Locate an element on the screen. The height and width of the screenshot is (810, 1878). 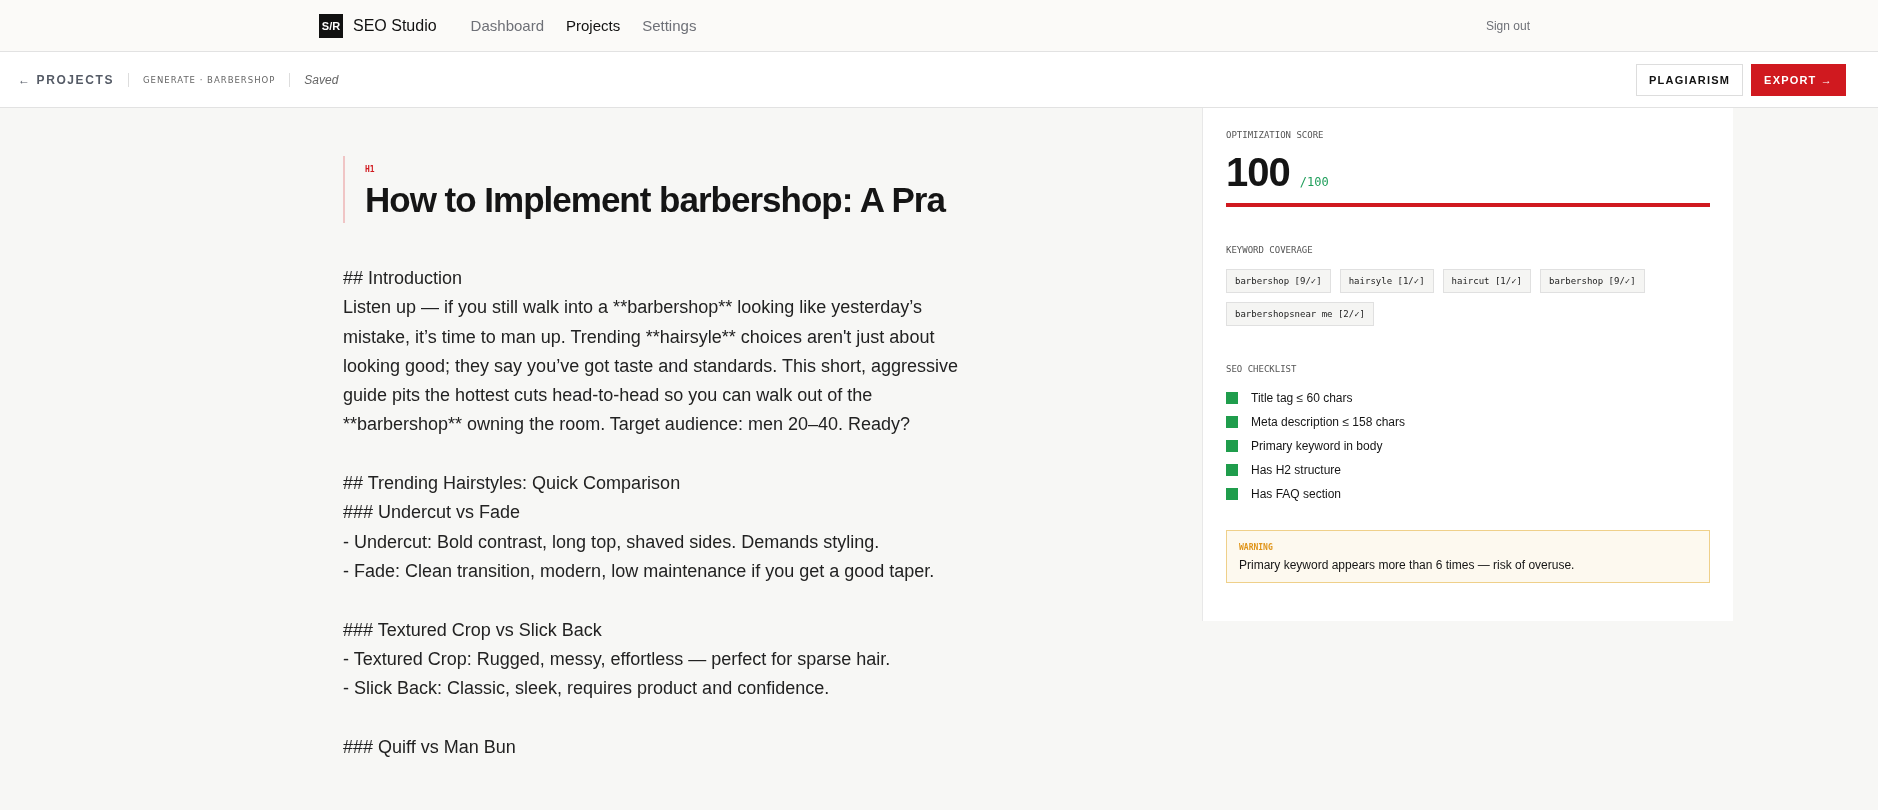
brand-name: SEO Studio is located at coordinates (395, 25).